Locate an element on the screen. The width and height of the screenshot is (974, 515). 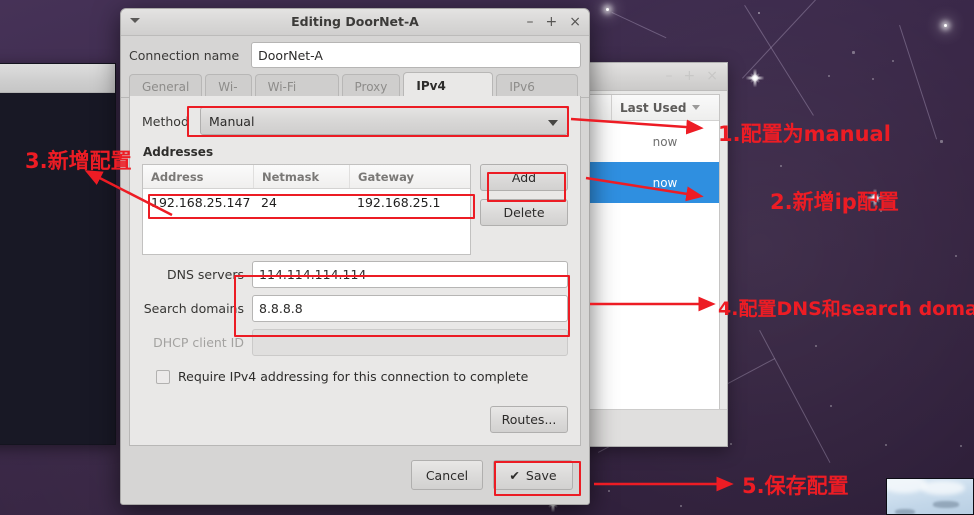
tab-proxy: Proxy is located at coordinates (371, 86).